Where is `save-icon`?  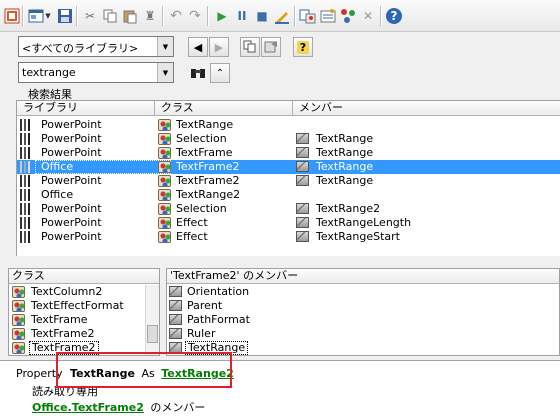 save-icon is located at coordinates (65, 16).